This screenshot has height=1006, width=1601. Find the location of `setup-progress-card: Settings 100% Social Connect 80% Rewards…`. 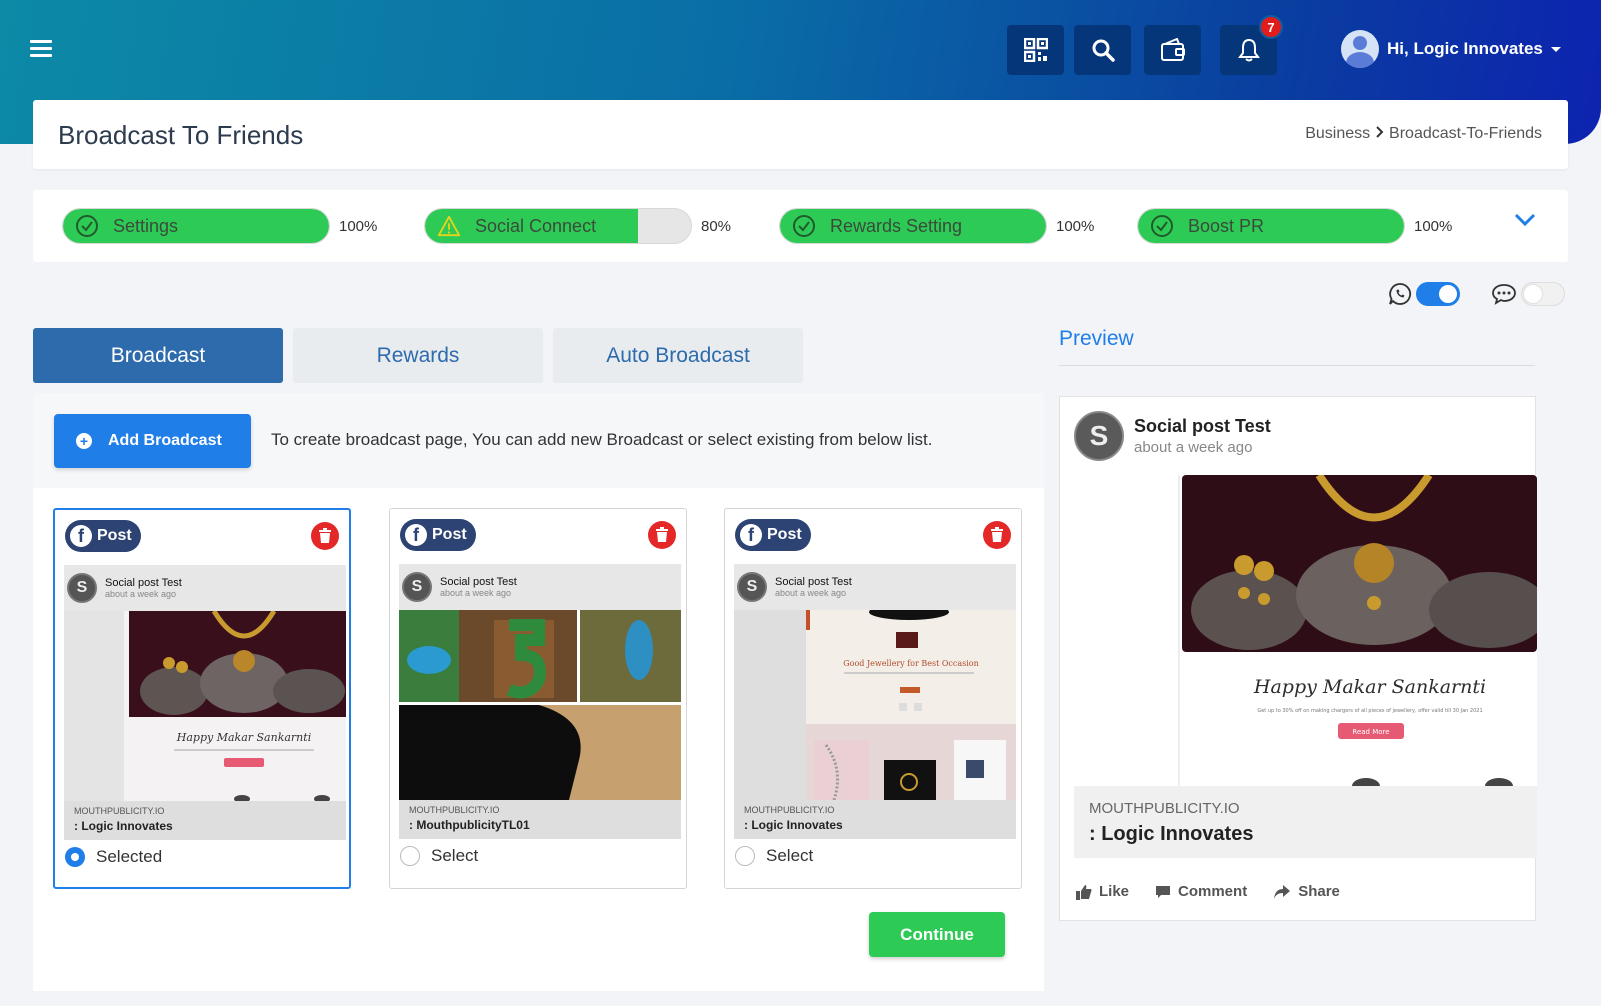

setup-progress-card: Settings 100% Social Connect 80% Rewards… is located at coordinates (800, 226).